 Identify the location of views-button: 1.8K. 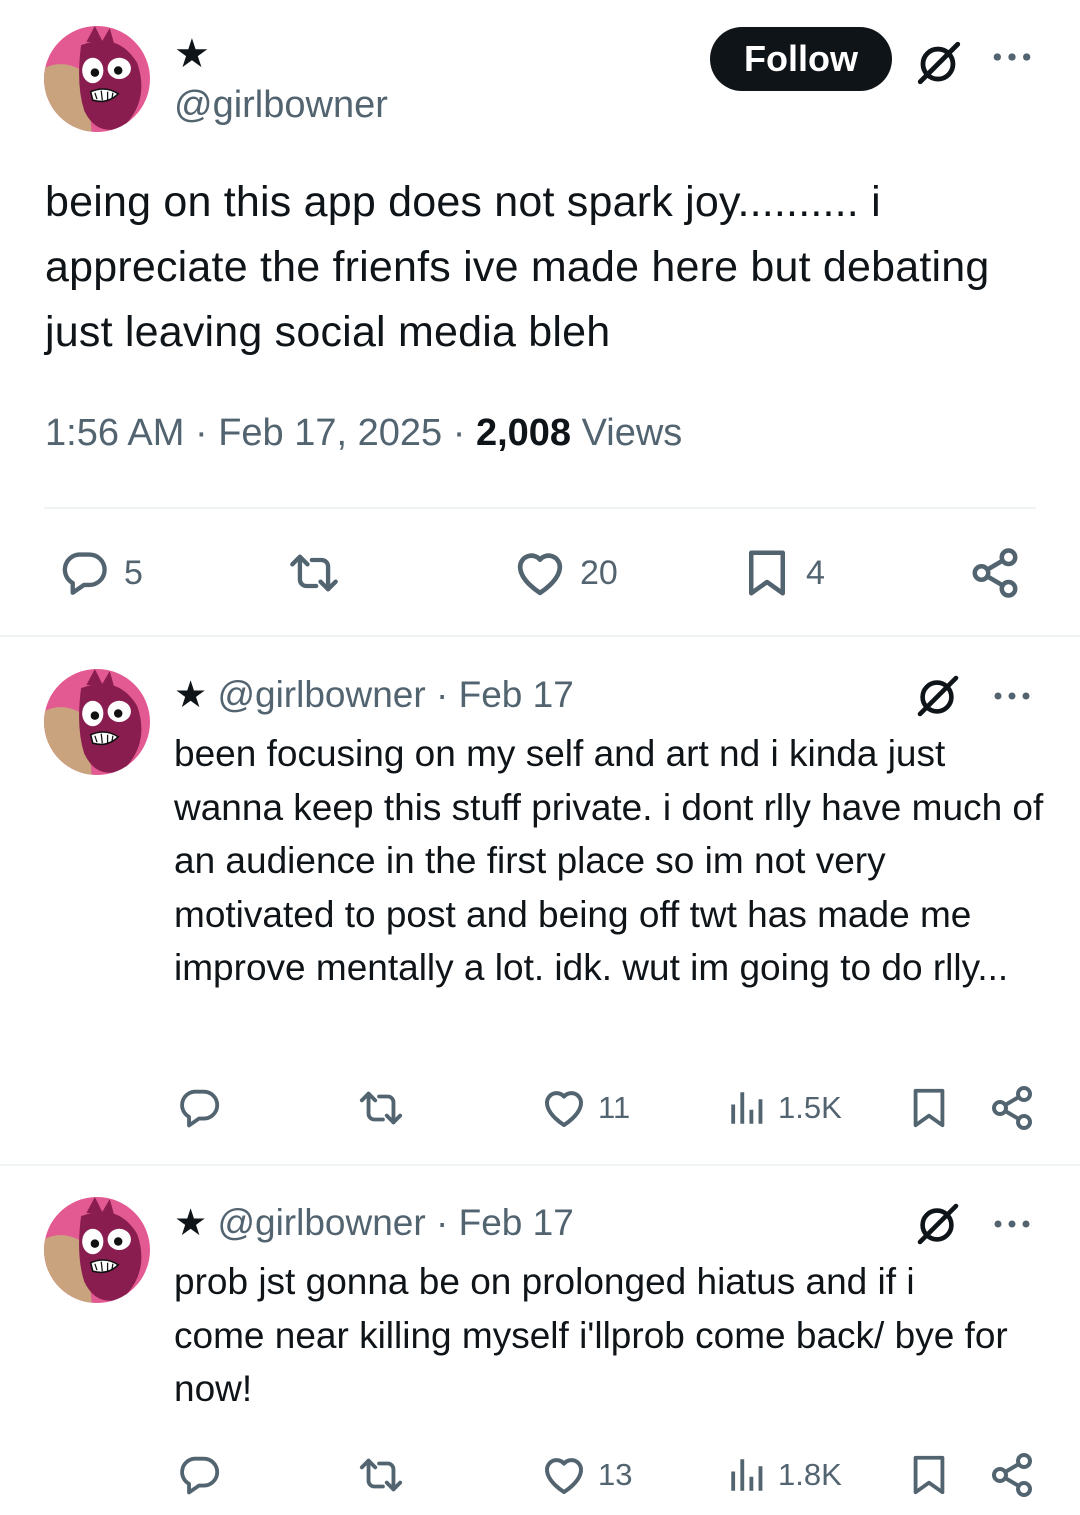
(784, 1475).